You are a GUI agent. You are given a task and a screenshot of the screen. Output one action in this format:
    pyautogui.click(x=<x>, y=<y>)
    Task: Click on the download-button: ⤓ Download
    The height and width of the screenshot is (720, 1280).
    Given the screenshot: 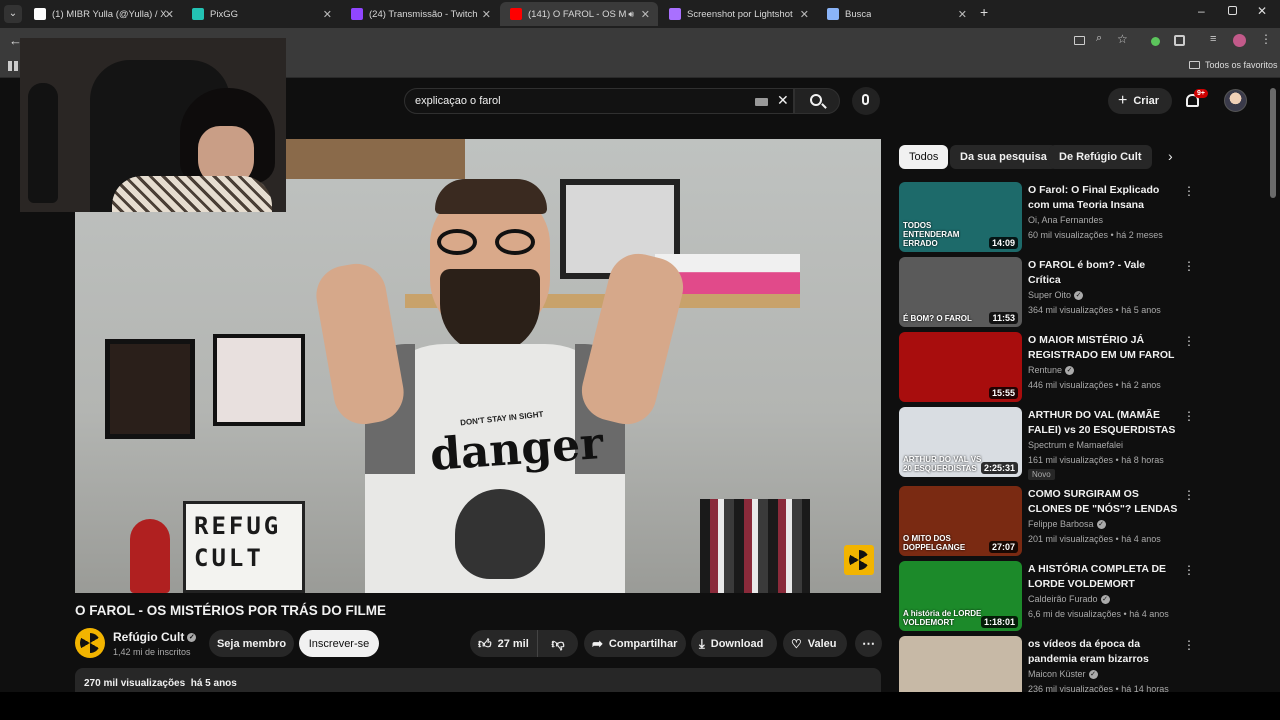 What is the action you would take?
    pyautogui.click(x=734, y=643)
    